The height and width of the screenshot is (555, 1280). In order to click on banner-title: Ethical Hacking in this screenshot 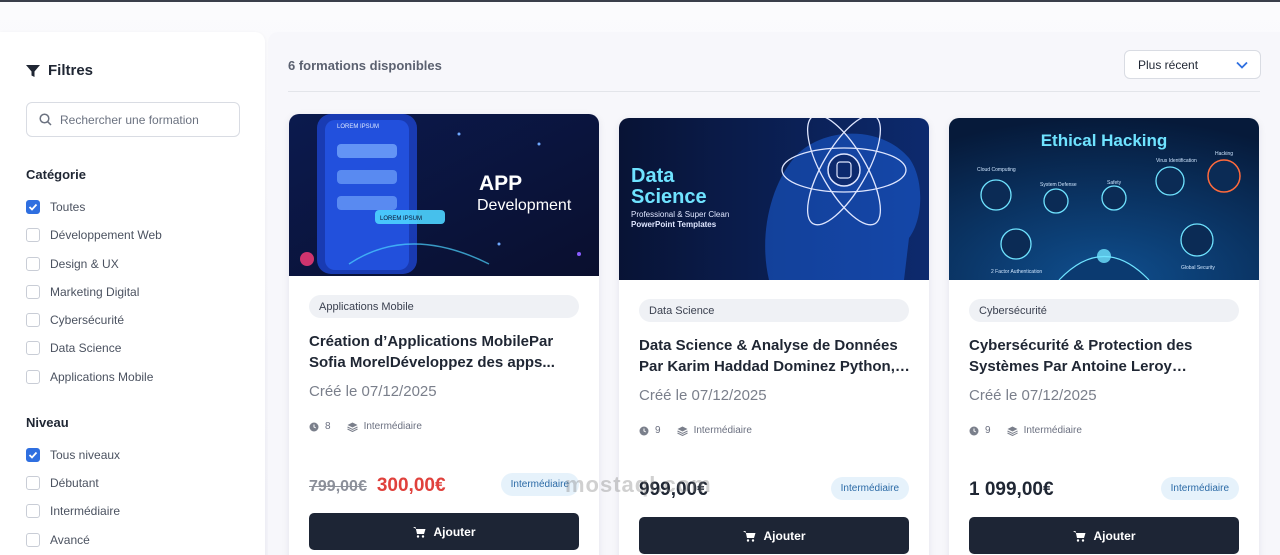, I will do `click(1104, 140)`.